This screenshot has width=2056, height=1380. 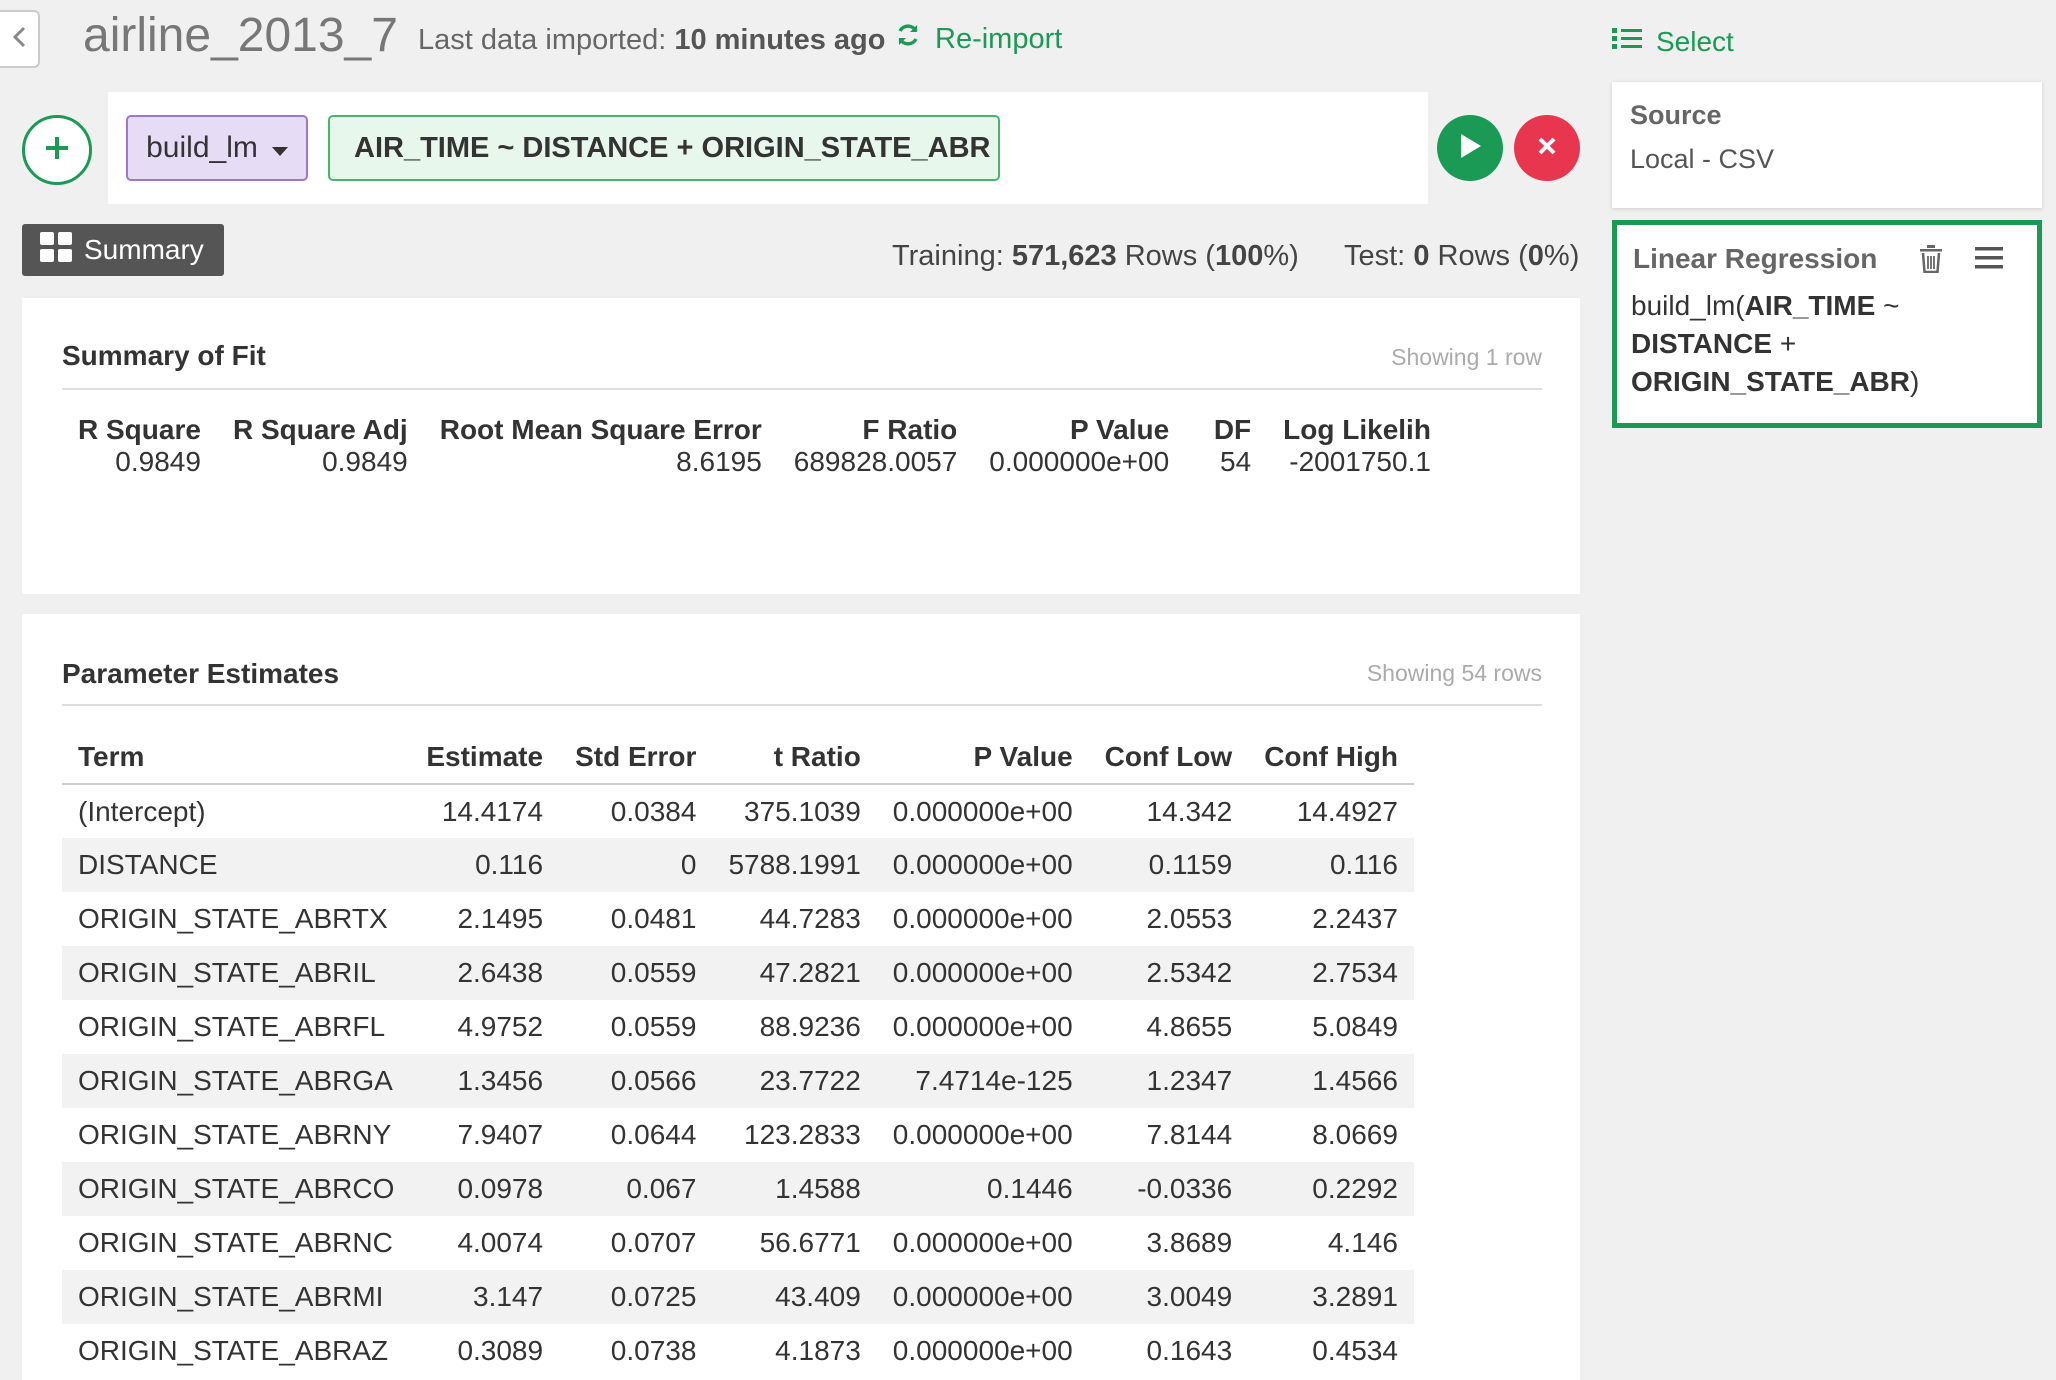 I want to click on summary-of-fit-row-count: Showing 1 row, so click(x=1466, y=357).